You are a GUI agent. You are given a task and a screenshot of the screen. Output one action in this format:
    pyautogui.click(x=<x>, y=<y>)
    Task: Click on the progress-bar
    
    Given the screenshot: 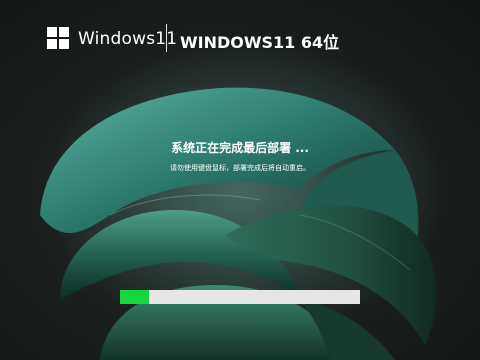 What is the action you would take?
    pyautogui.click(x=240, y=297)
    